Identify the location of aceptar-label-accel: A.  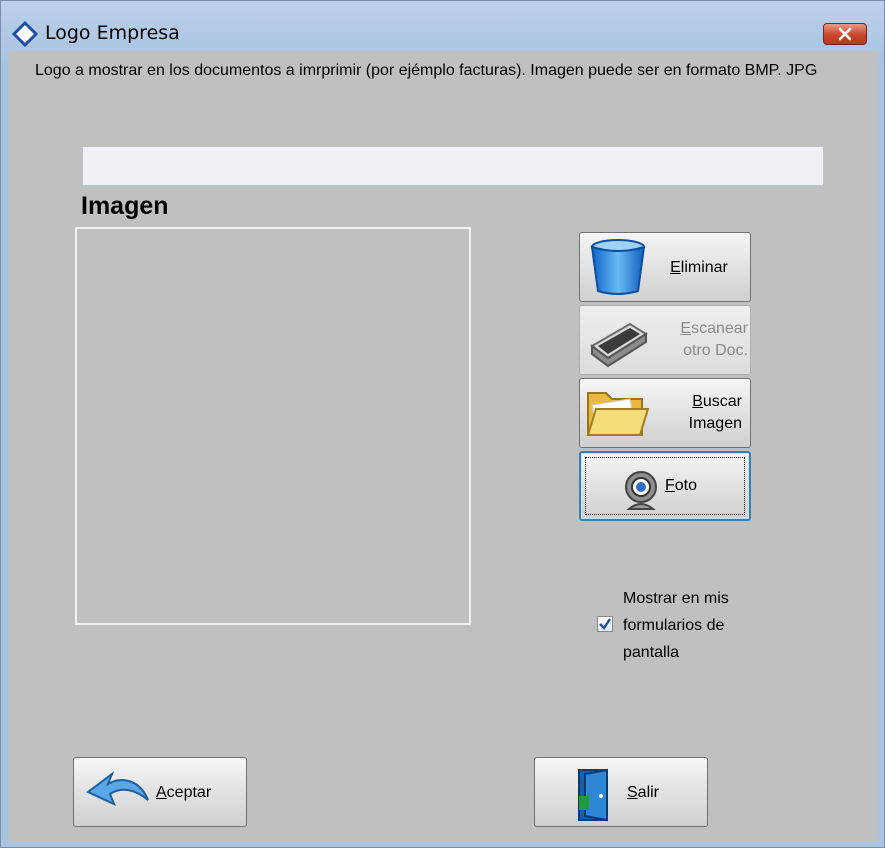
(161, 792).